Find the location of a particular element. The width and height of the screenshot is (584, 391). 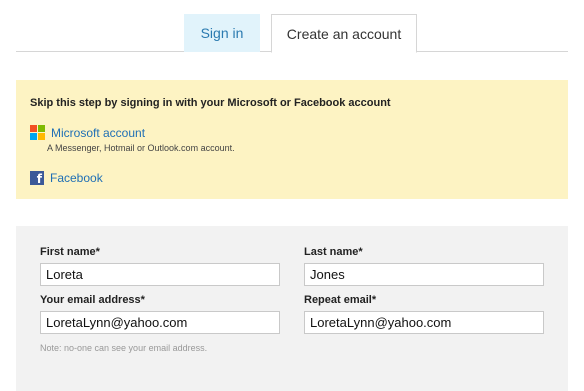

account-tabs: Sign in Create an account is located at coordinates (292, 26).